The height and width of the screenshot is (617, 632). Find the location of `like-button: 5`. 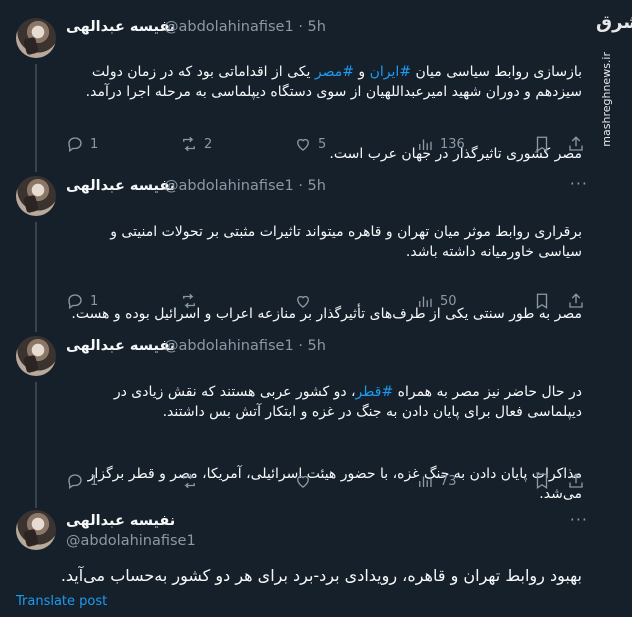

like-button: 5 is located at coordinates (310, 144).